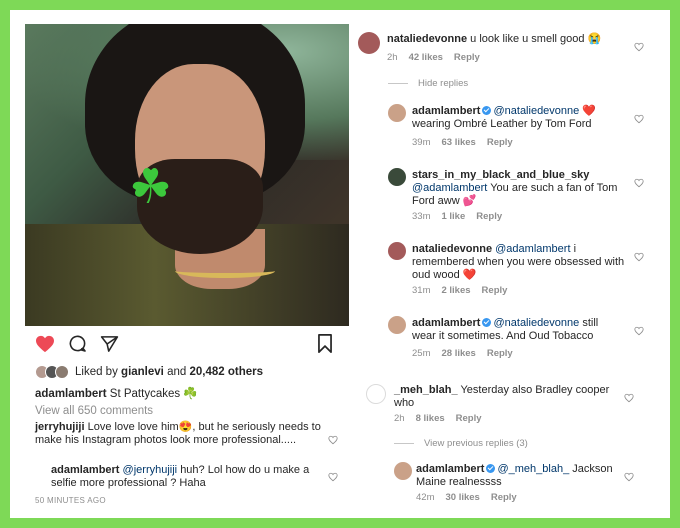 The height and width of the screenshot is (528, 680). Describe the element at coordinates (500, 175) in the screenshot. I see `comment-username: stars_in_my_black_and_blue_sky` at that location.